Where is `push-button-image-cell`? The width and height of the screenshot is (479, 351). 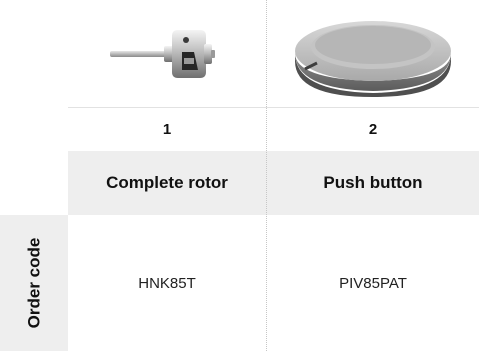 push-button-image-cell is located at coordinates (373, 54).